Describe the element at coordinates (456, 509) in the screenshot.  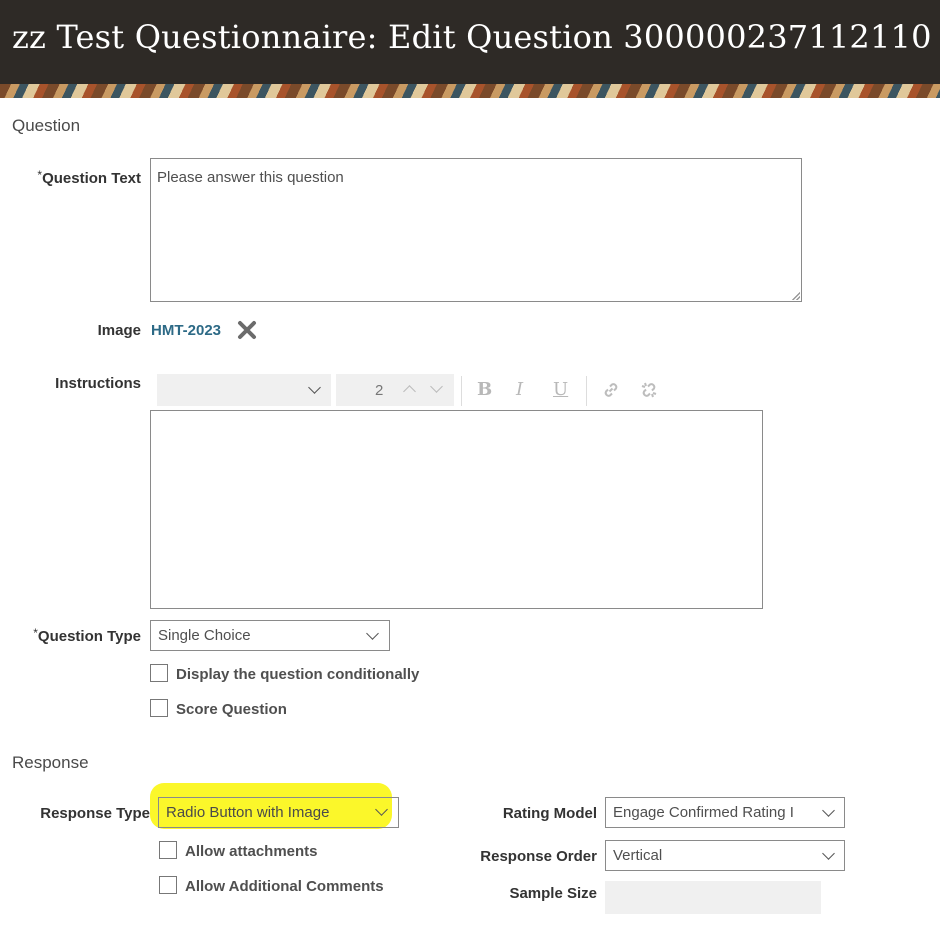
I see `instructions-editor` at that location.